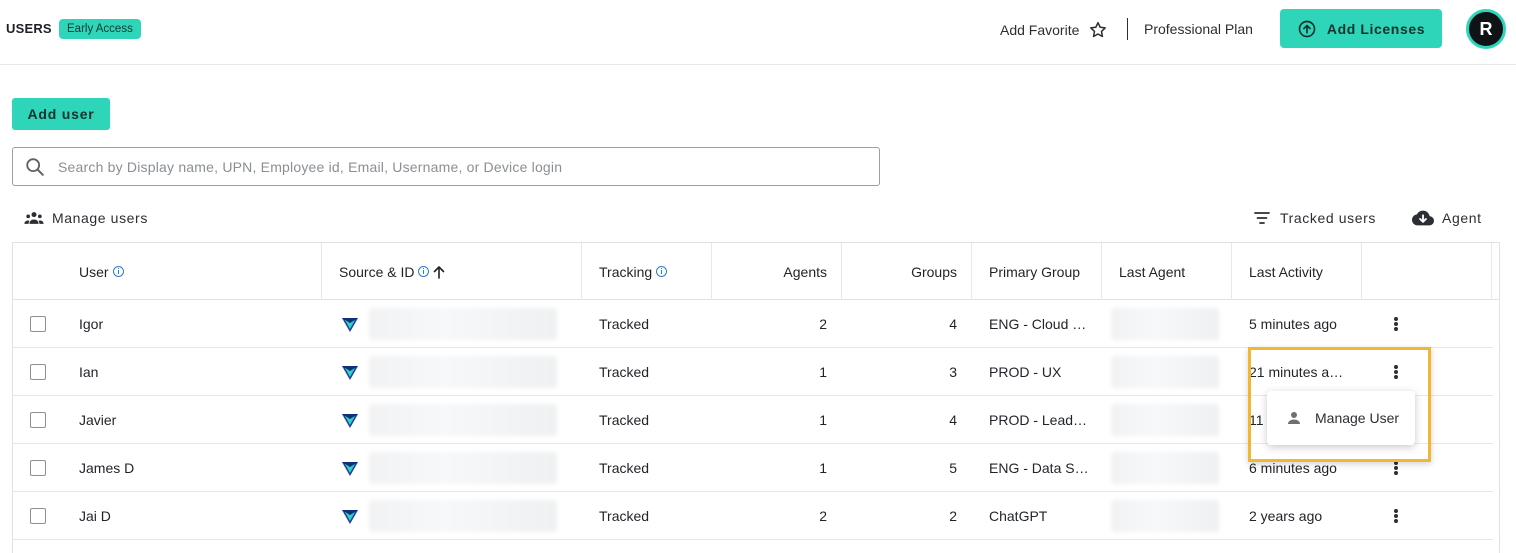 This screenshot has height=553, width=1516. I want to click on search-box, so click(446, 166).